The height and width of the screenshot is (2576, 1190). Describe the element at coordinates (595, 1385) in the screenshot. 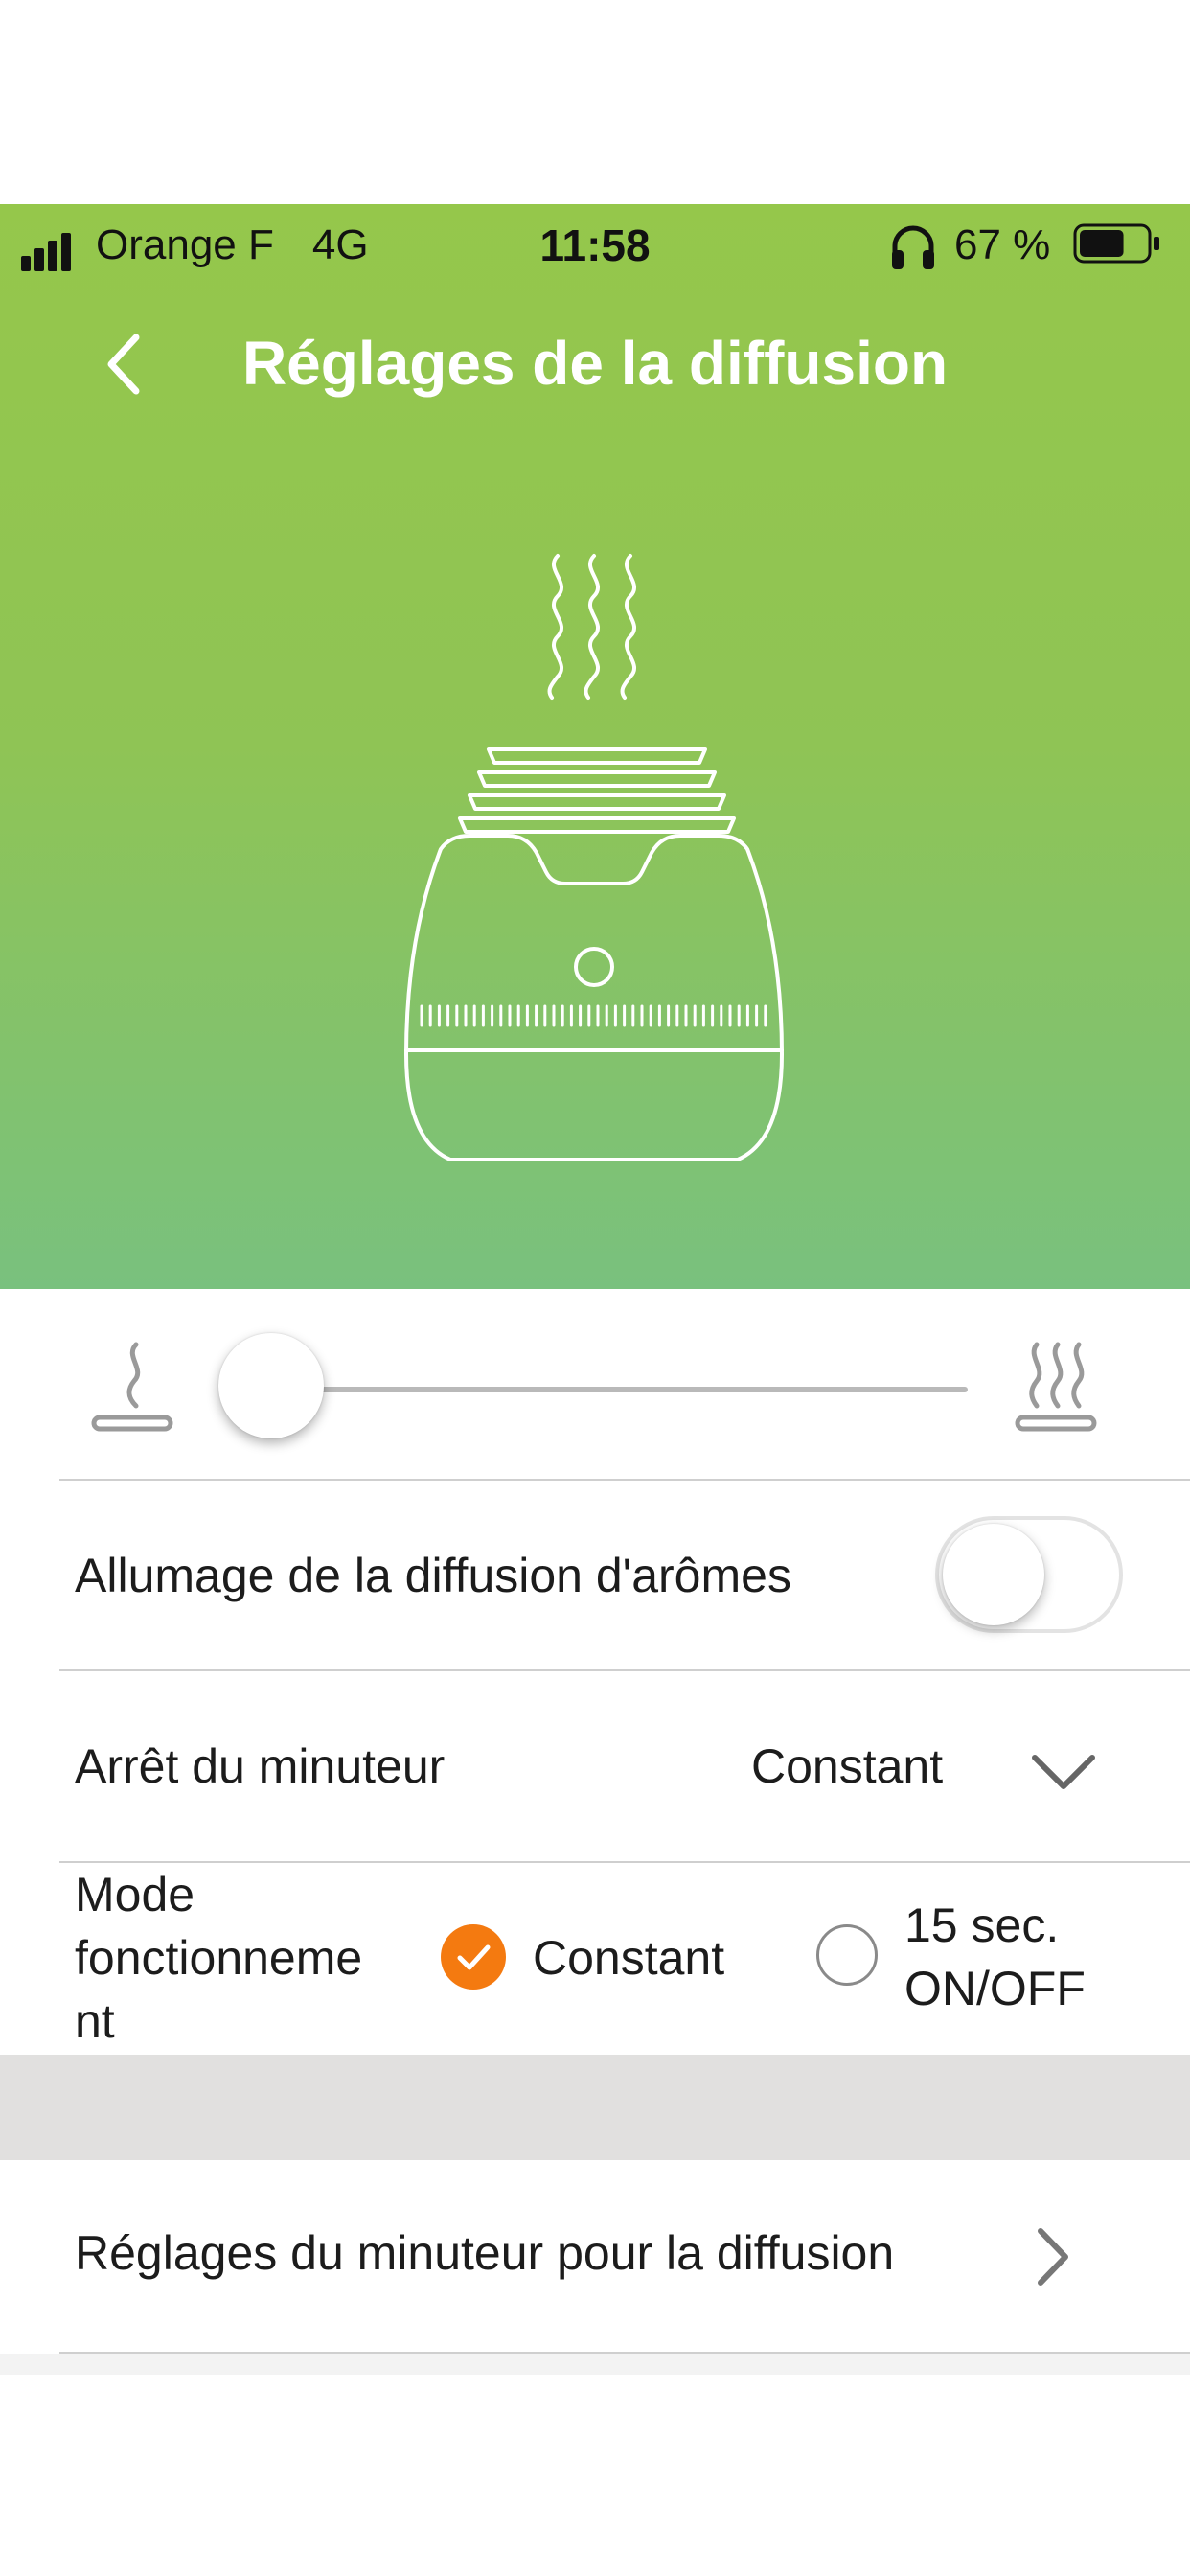

I see `intensity-slider-row` at that location.